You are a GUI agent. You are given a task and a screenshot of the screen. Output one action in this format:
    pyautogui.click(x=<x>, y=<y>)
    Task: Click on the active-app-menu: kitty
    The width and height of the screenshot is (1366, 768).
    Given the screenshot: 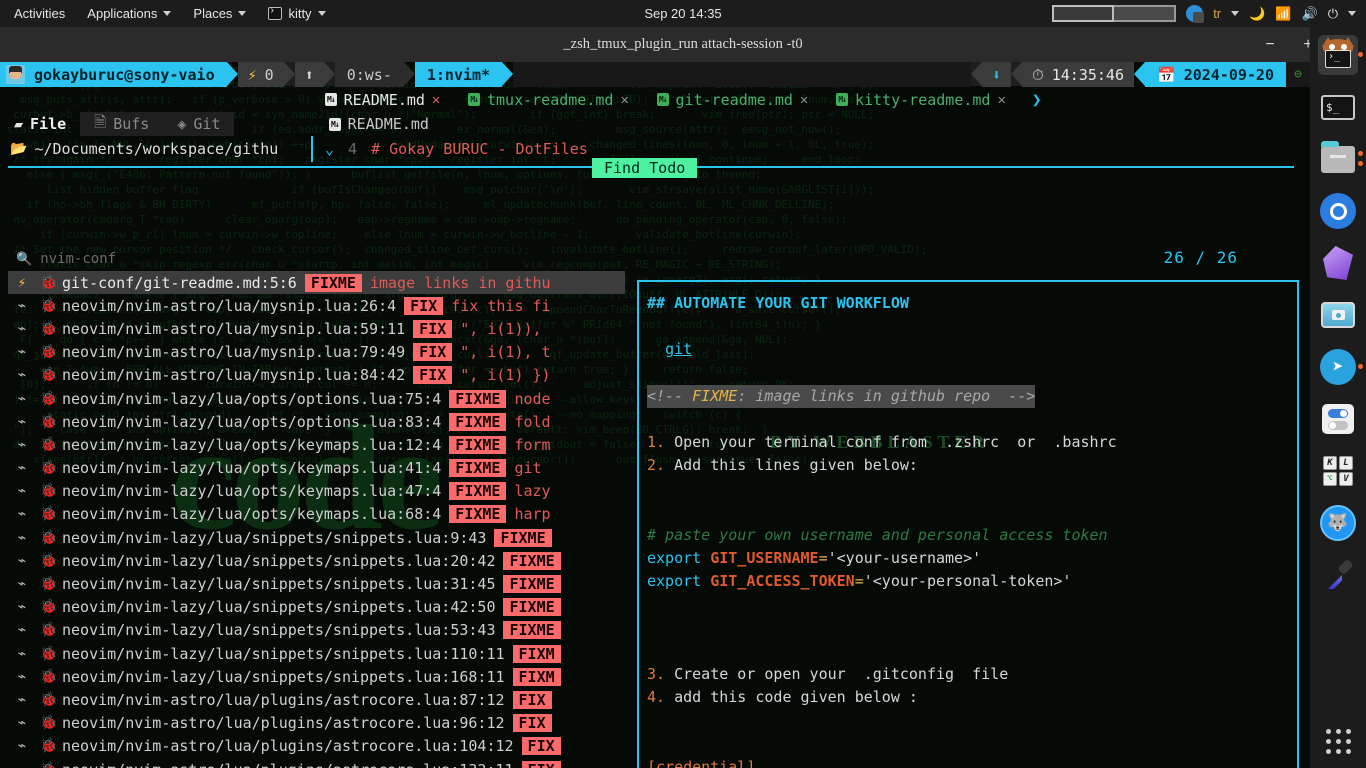 What is the action you would take?
    pyautogui.click(x=296, y=13)
    